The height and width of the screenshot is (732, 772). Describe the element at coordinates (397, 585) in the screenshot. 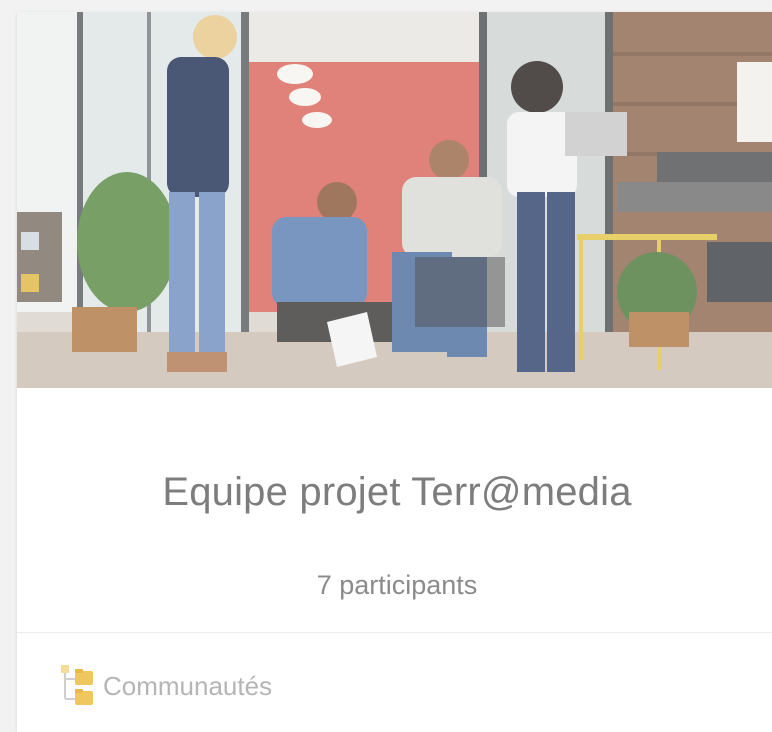

I see `participants-count: 7 participants` at that location.